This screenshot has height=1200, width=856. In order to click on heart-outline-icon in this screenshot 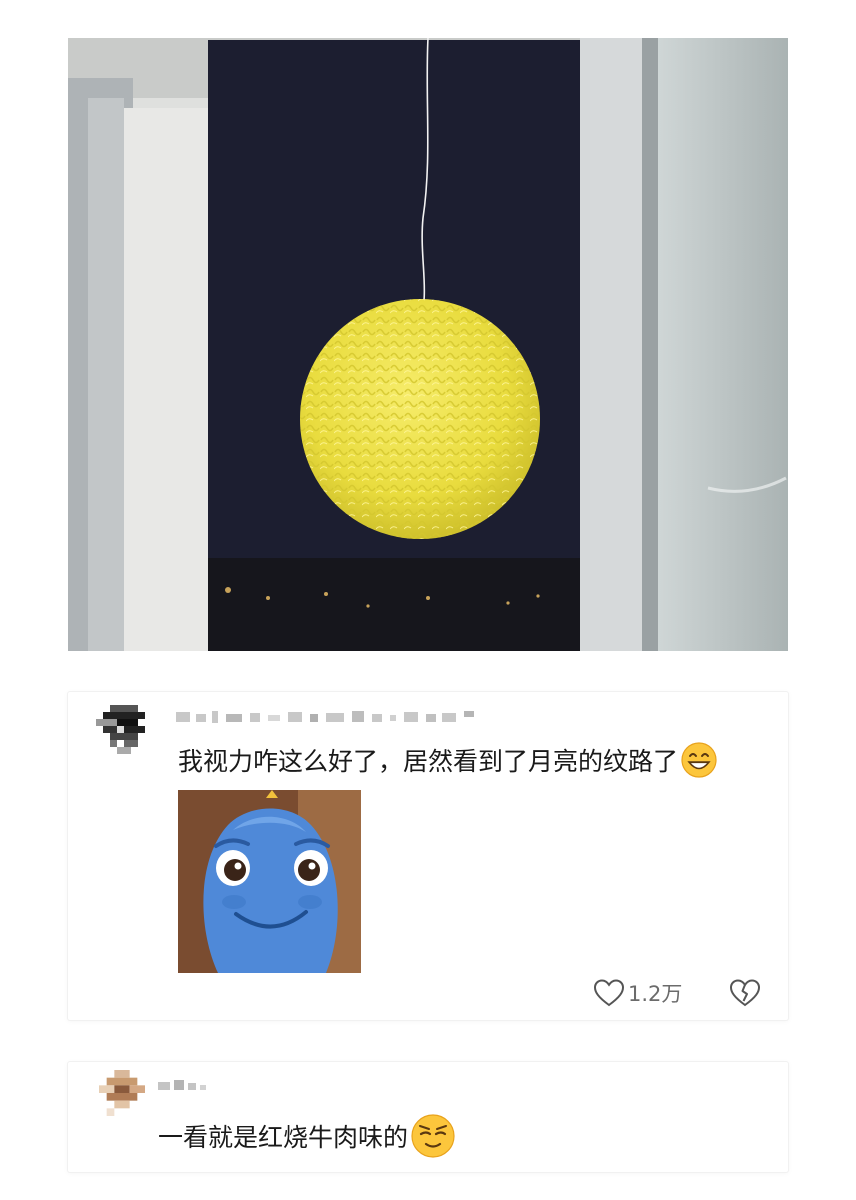, I will do `click(609, 993)`.